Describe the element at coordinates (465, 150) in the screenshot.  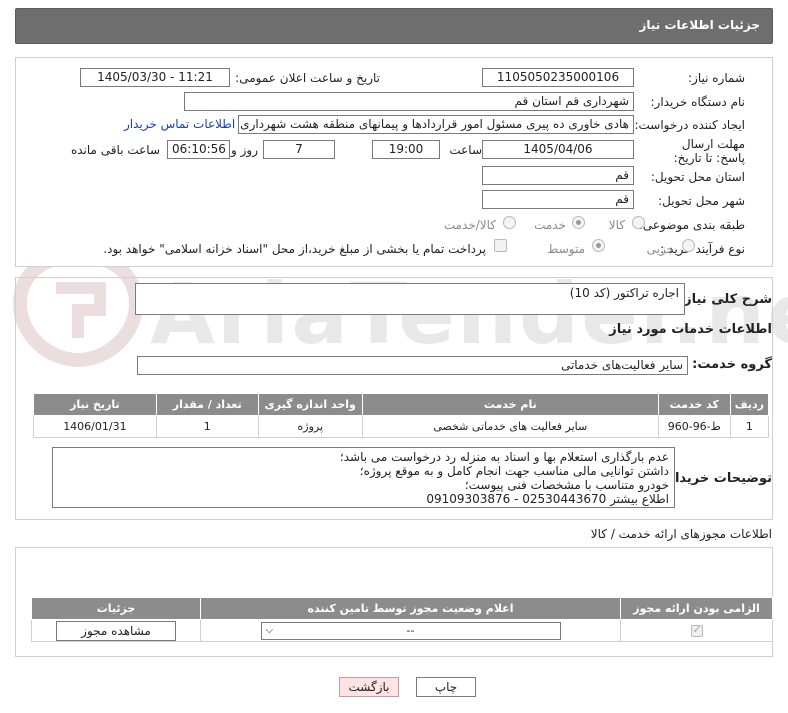
I see `deadline-time-label: ساعت` at that location.